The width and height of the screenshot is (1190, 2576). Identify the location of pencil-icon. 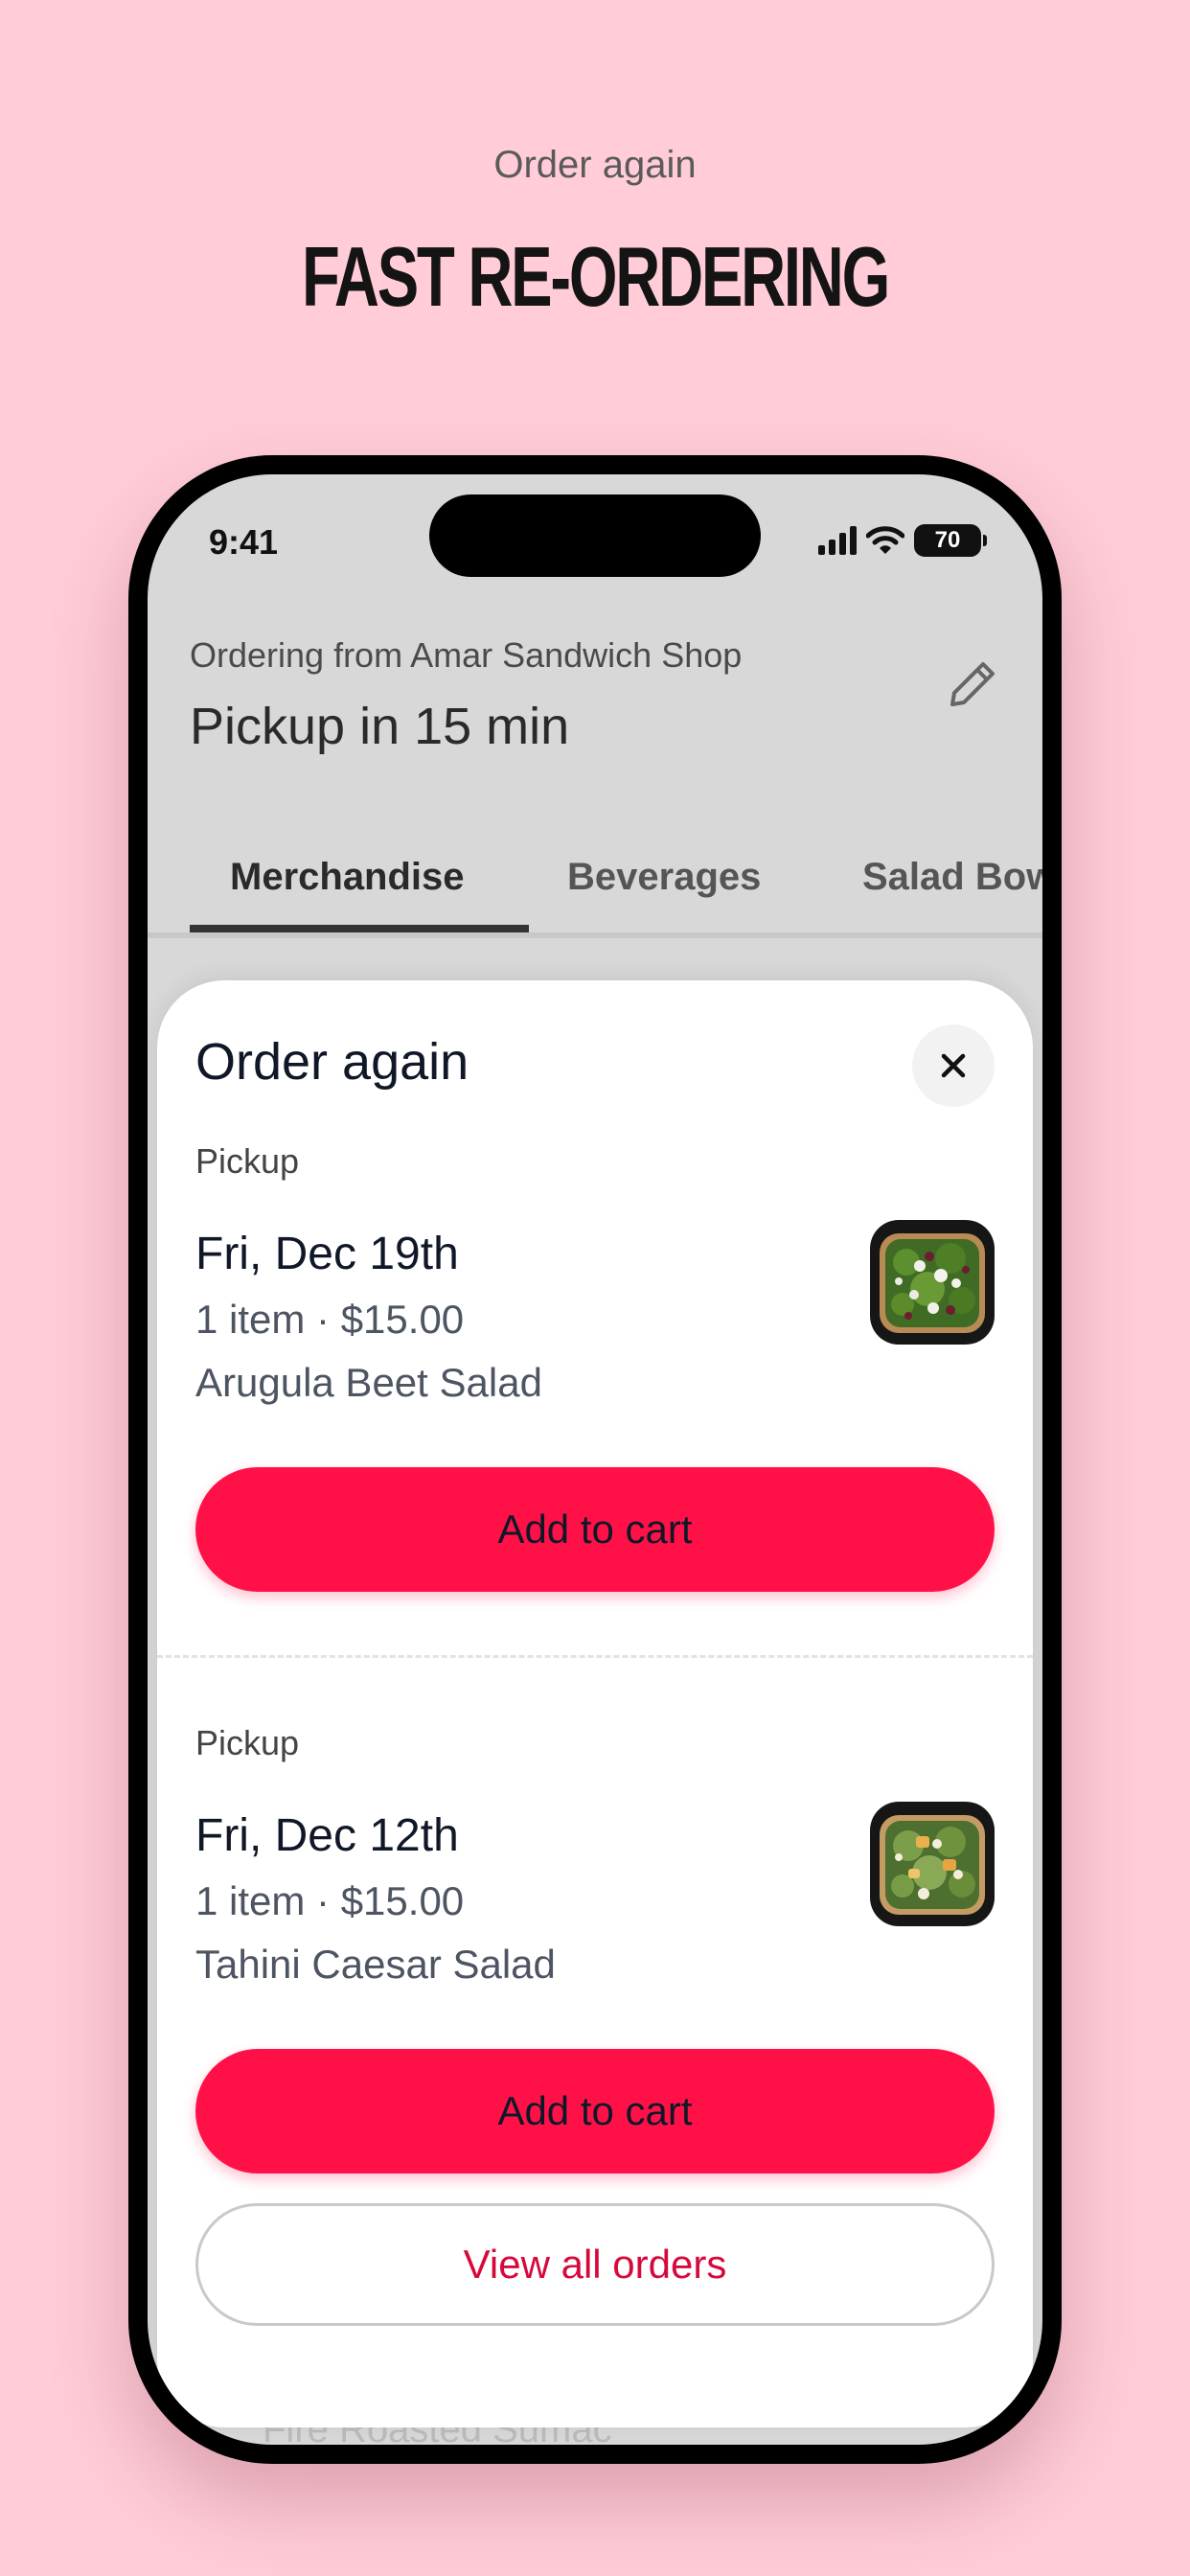
(973, 684).